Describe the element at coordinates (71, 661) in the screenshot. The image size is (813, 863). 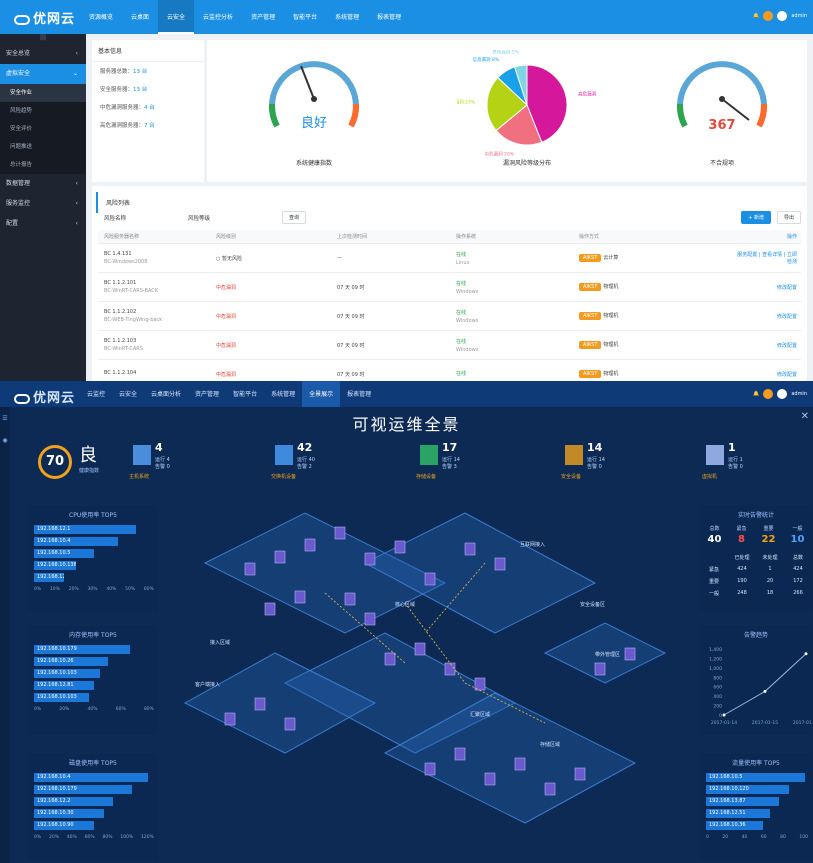
I see `bar-item: 192.168.10.26` at that location.